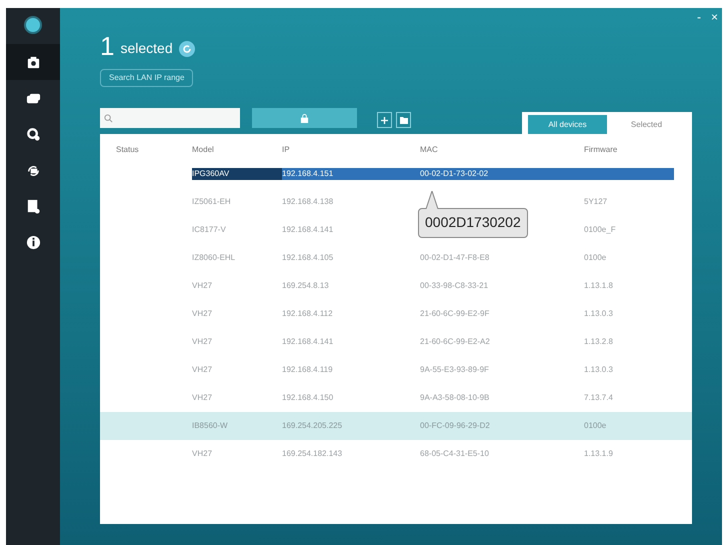 The image size is (728, 545). I want to click on table-cell-text: IZ5061-EH, so click(212, 202).